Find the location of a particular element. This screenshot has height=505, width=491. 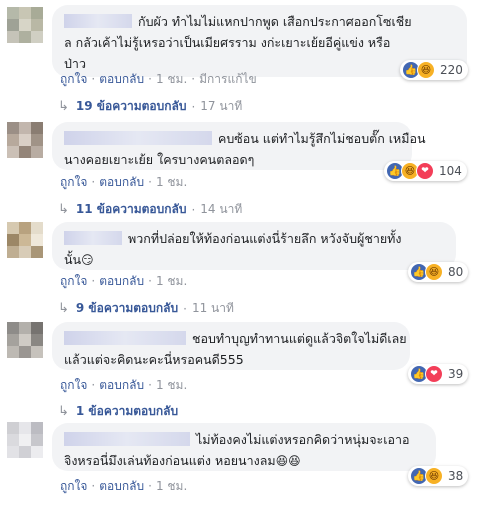

reactions-summary: 👍 😆 38 is located at coordinates (438, 476).